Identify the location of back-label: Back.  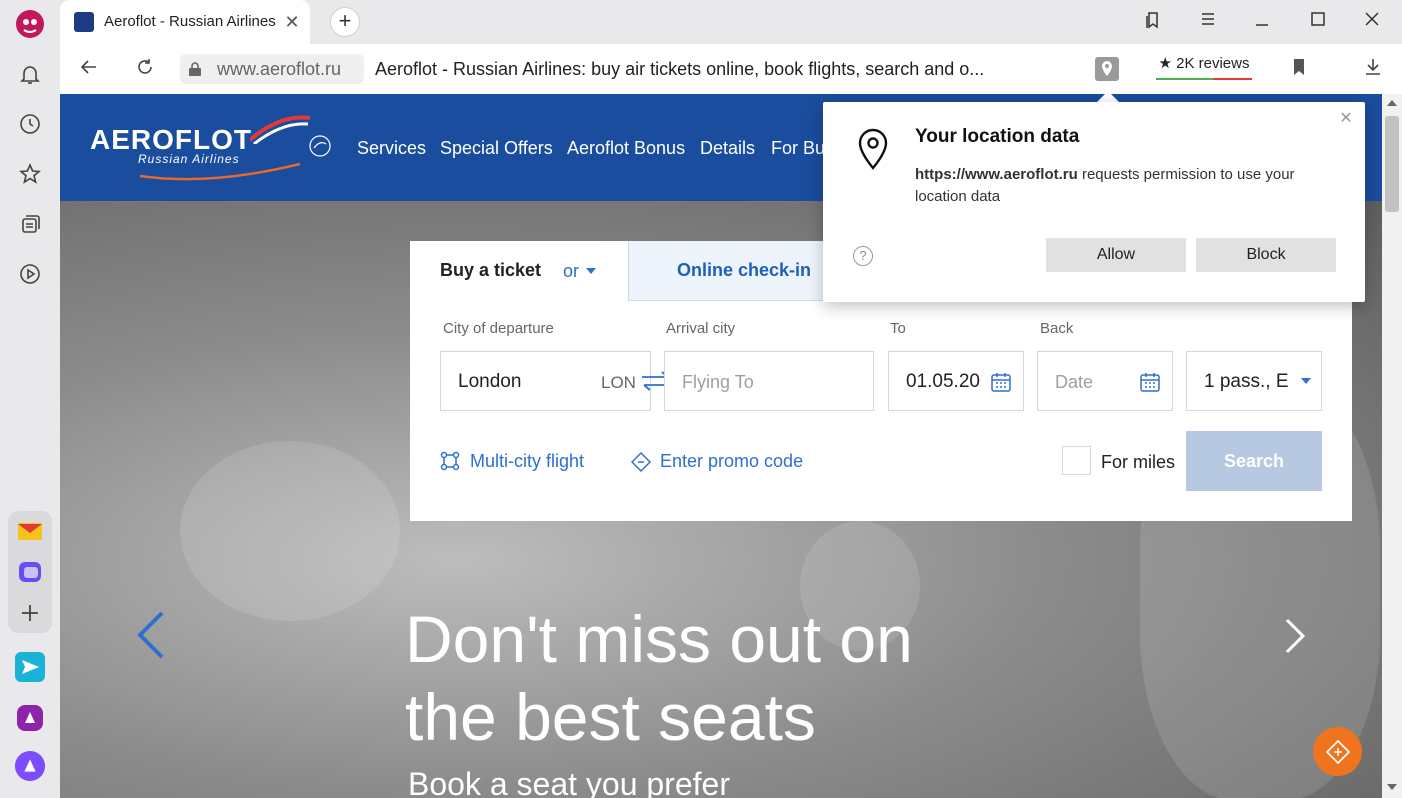
(1057, 328).